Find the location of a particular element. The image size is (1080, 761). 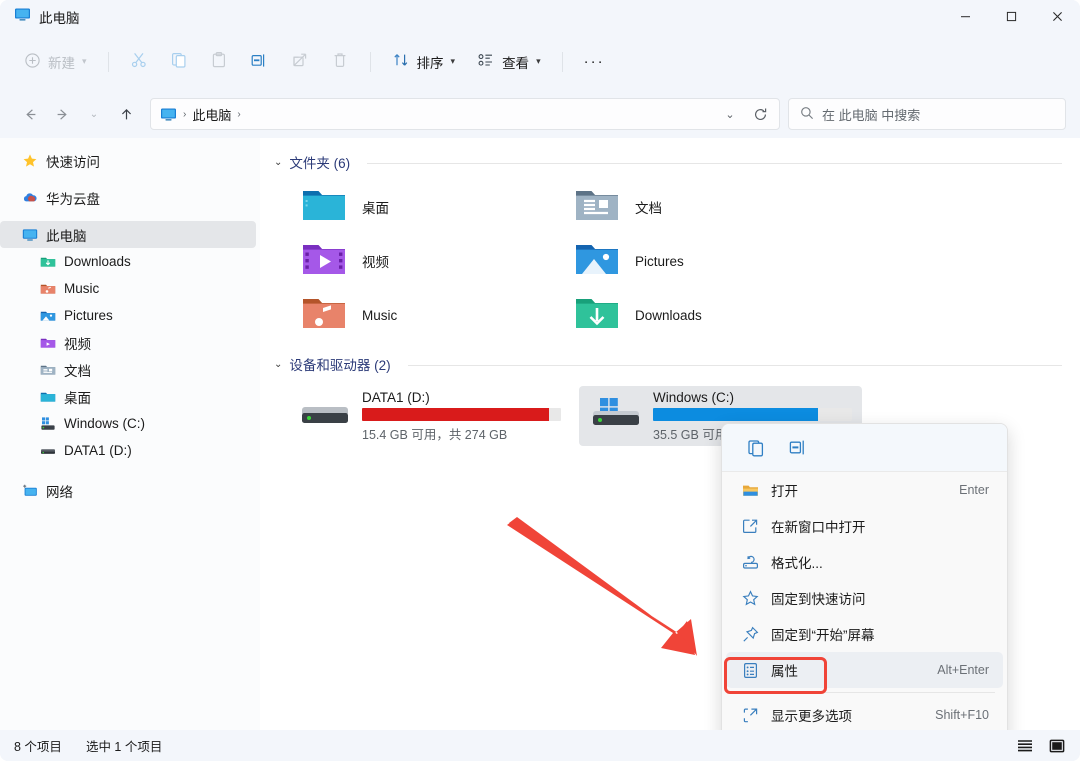

sidebar-item-windows-c: Windows (C:) is located at coordinates (128, 423).